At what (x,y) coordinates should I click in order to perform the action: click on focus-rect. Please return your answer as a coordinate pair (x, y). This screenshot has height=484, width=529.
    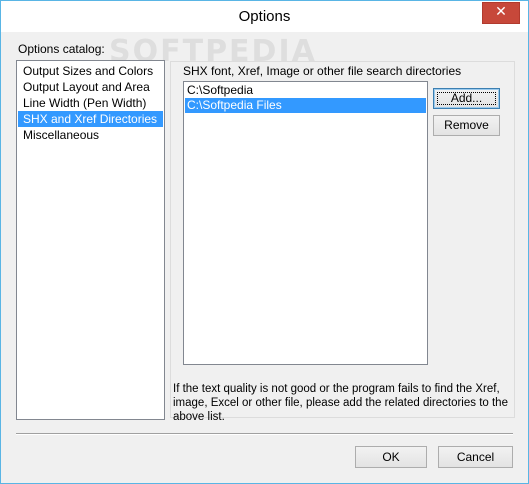
    Looking at the image, I should click on (466, 98).